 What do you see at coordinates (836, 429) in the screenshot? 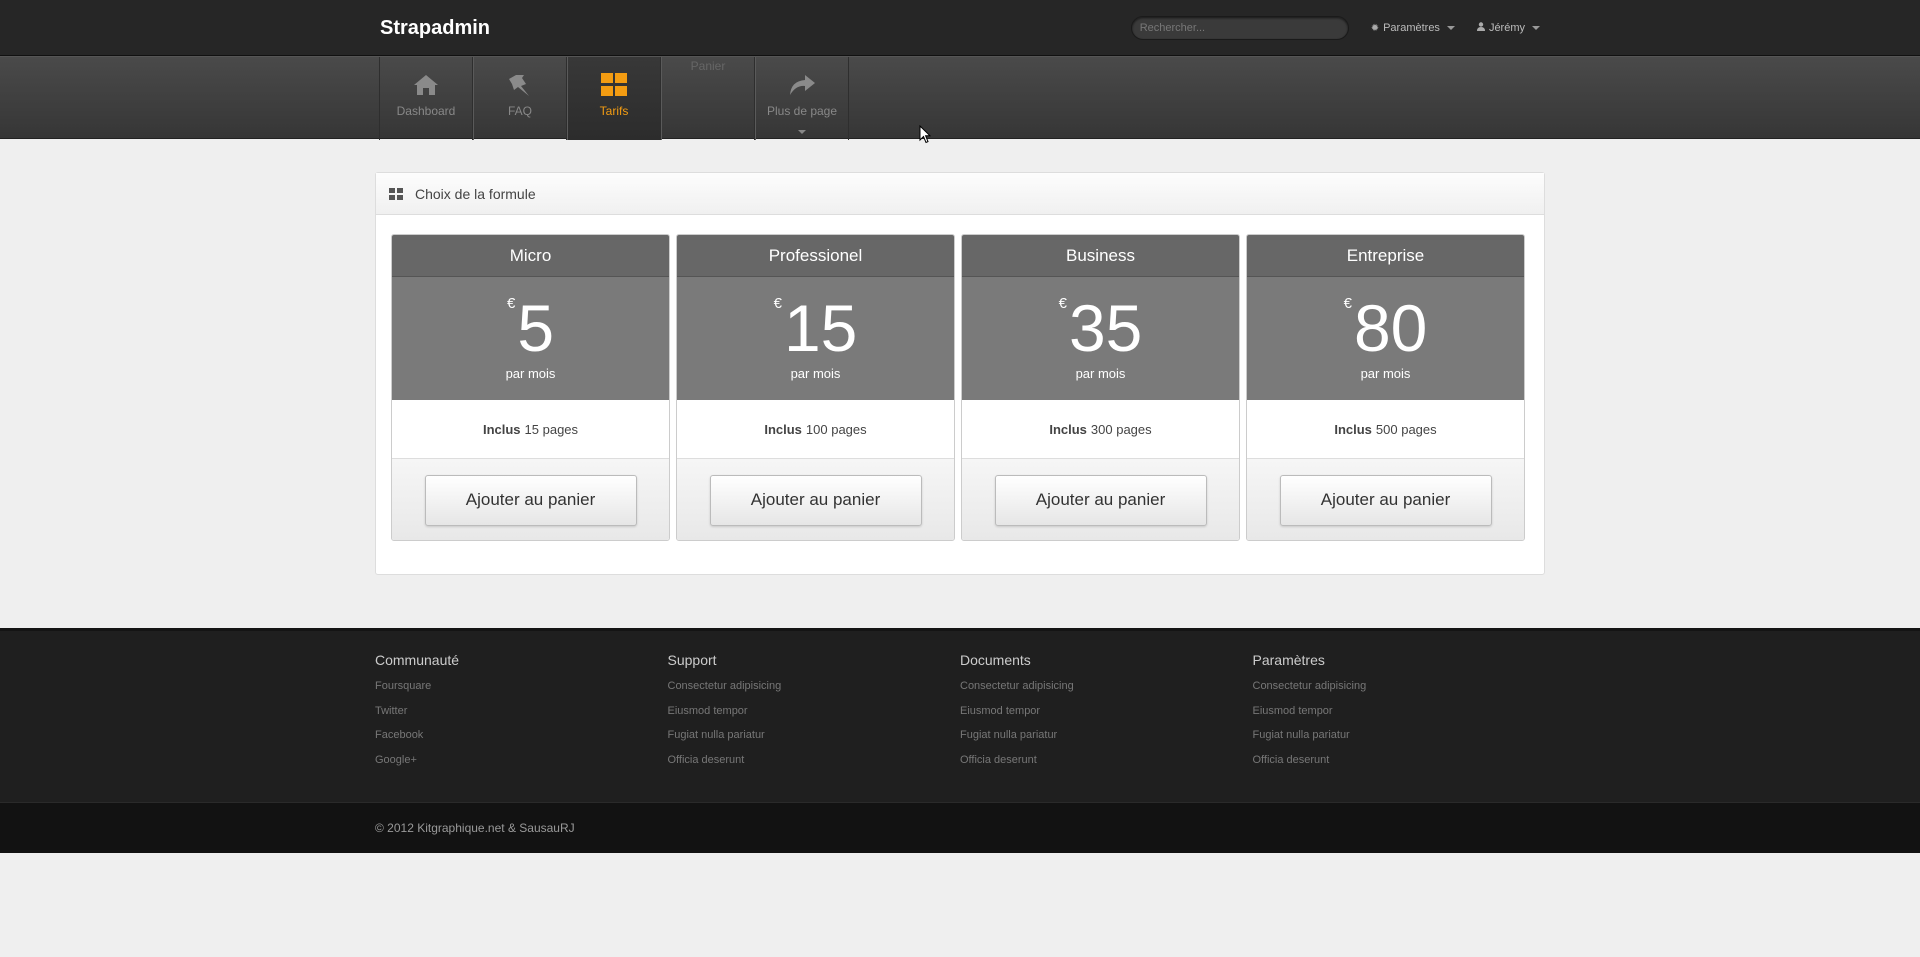
I see `feature-value: 100 pages` at bounding box center [836, 429].